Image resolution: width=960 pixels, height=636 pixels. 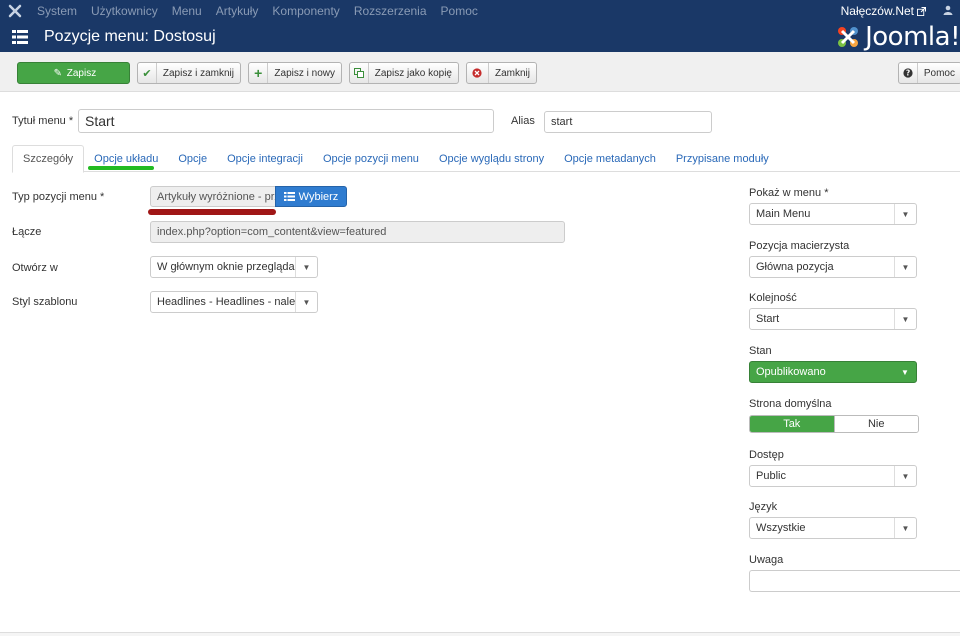 What do you see at coordinates (305, 11) in the screenshot?
I see `menu-components: Komponenty` at bounding box center [305, 11].